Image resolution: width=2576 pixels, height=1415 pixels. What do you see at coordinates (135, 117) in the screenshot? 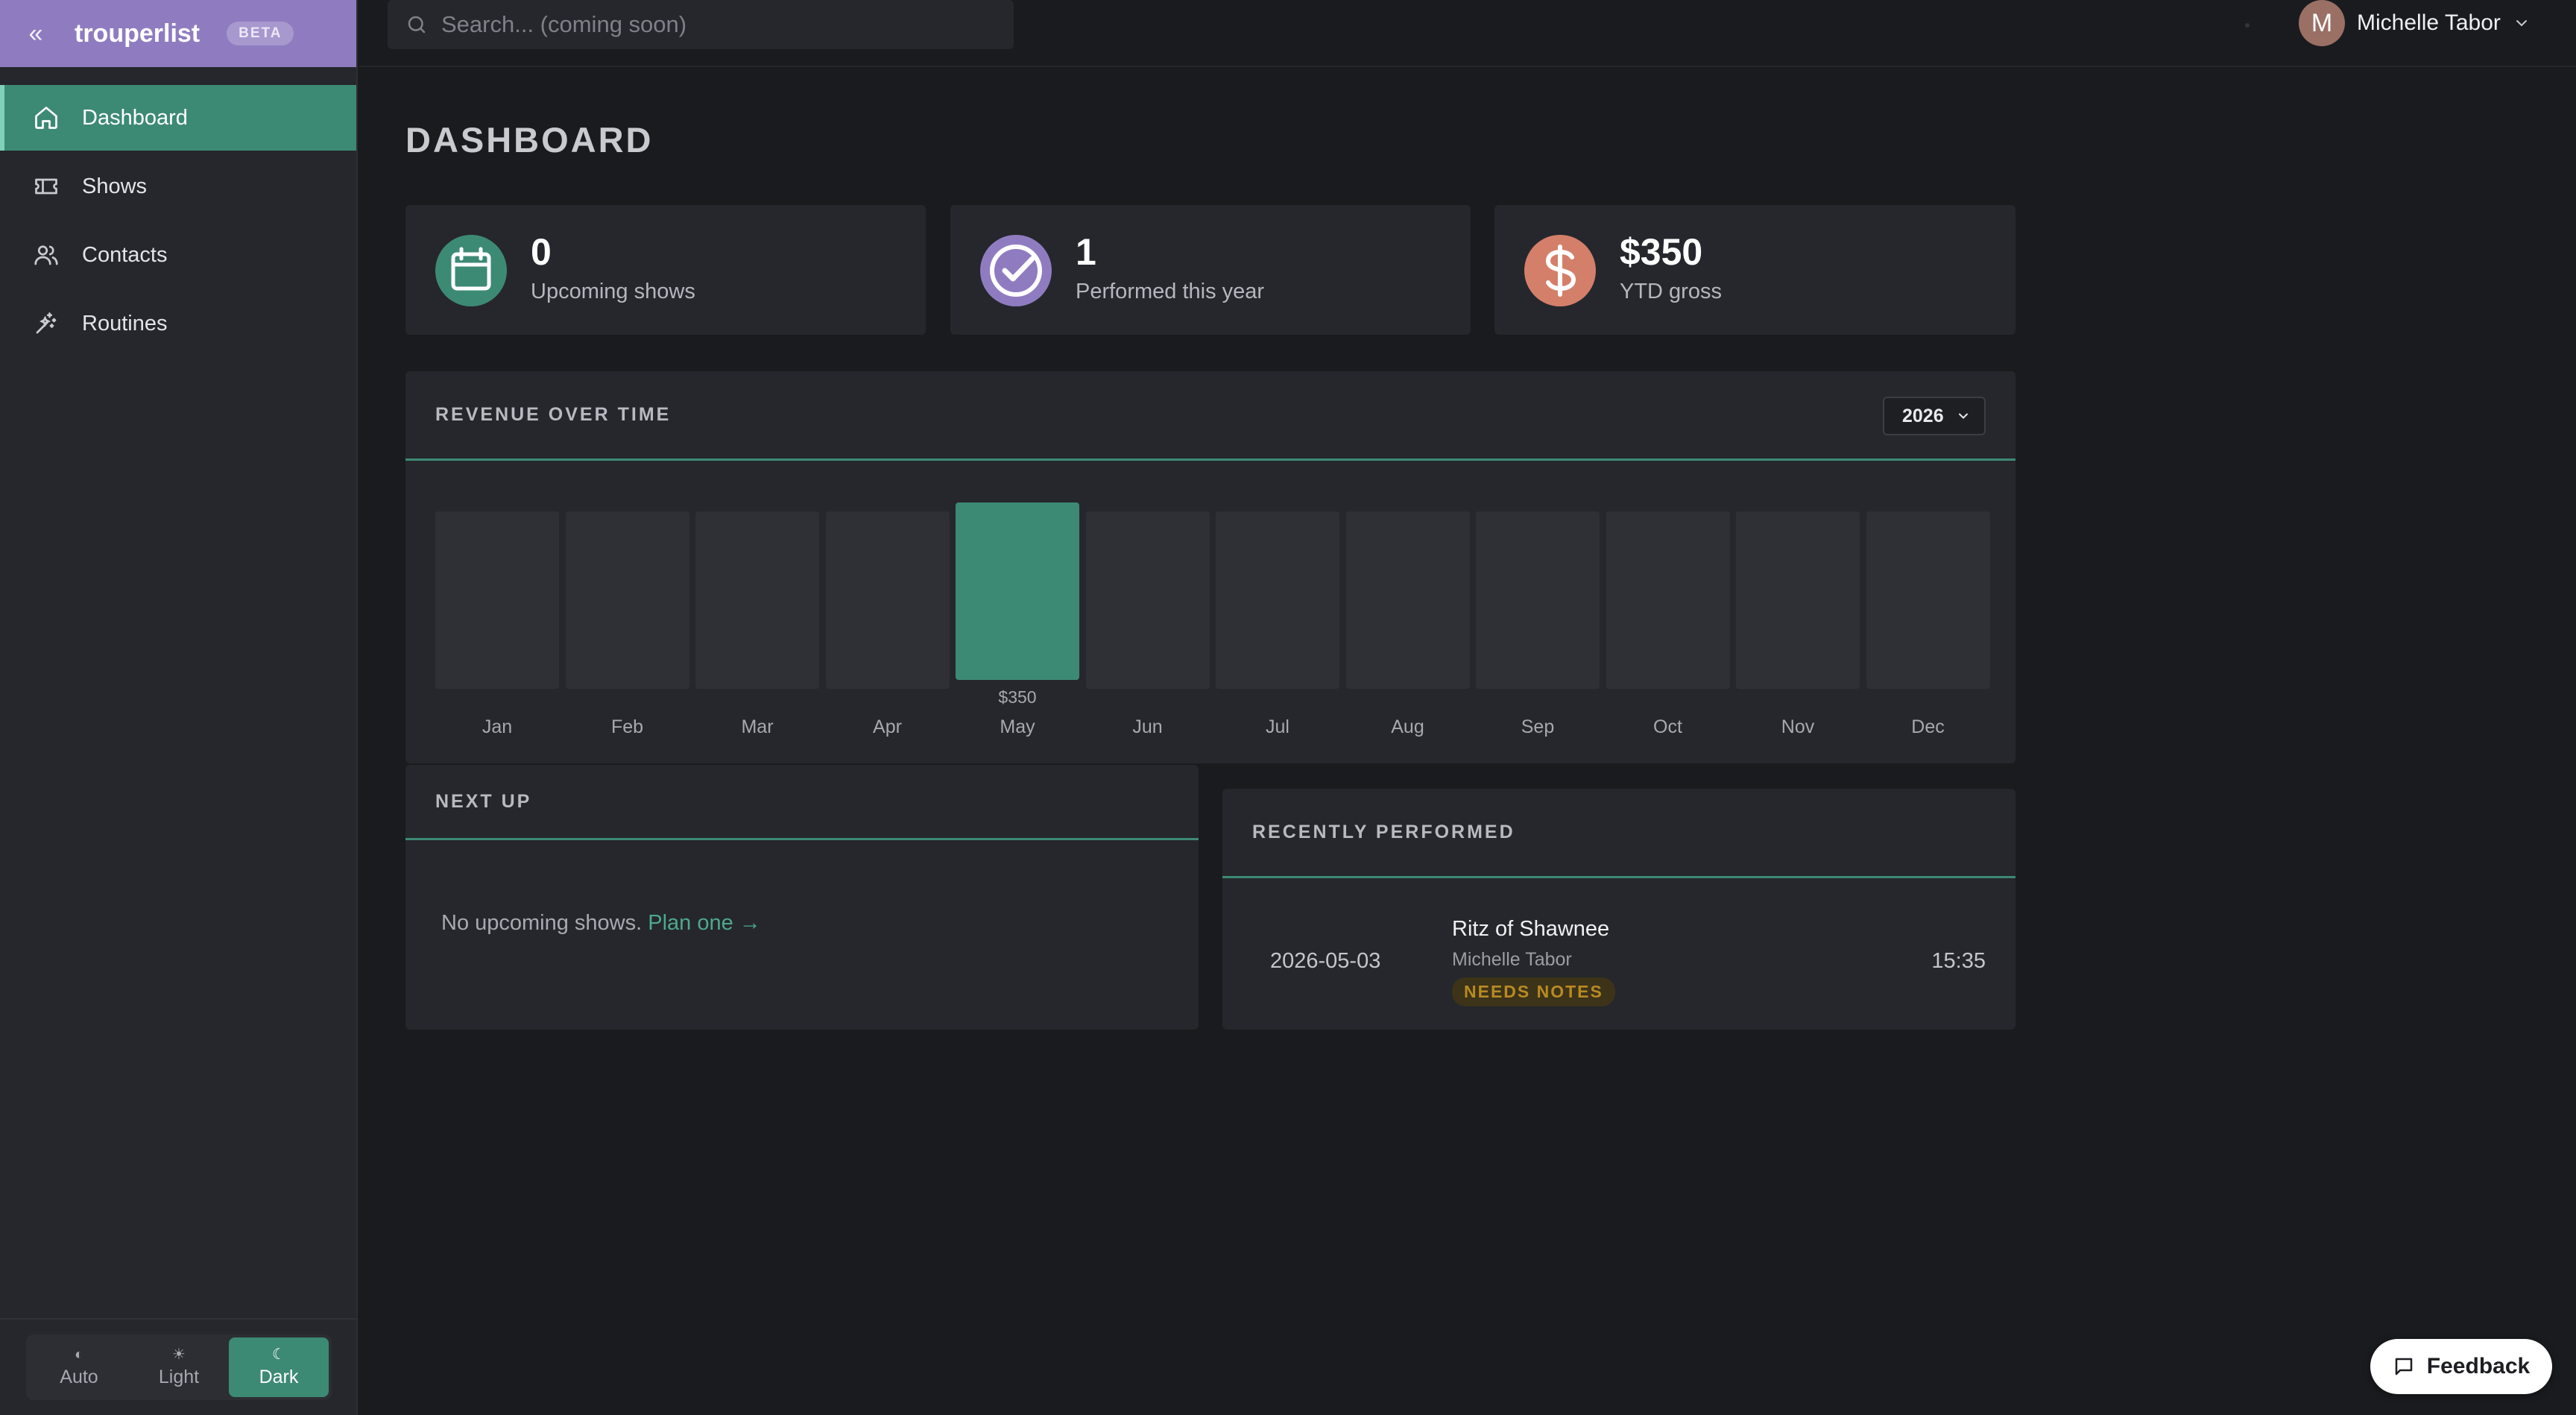
I see `sidebar-item-label: Dashboard` at bounding box center [135, 117].